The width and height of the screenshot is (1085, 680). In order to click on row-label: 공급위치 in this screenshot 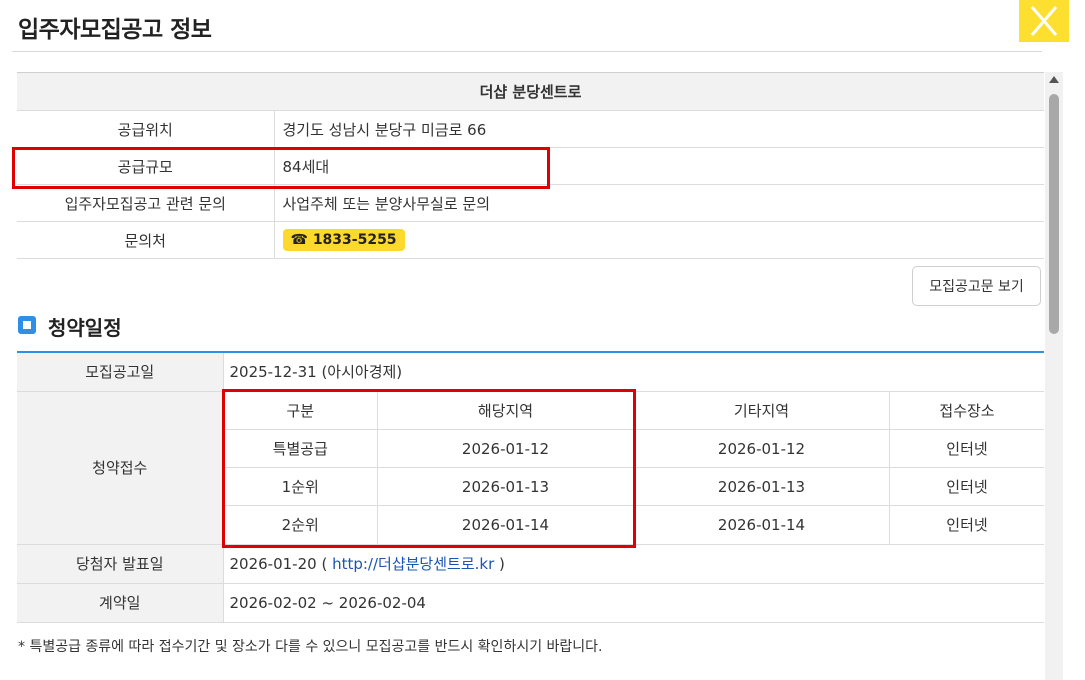, I will do `click(146, 129)`.